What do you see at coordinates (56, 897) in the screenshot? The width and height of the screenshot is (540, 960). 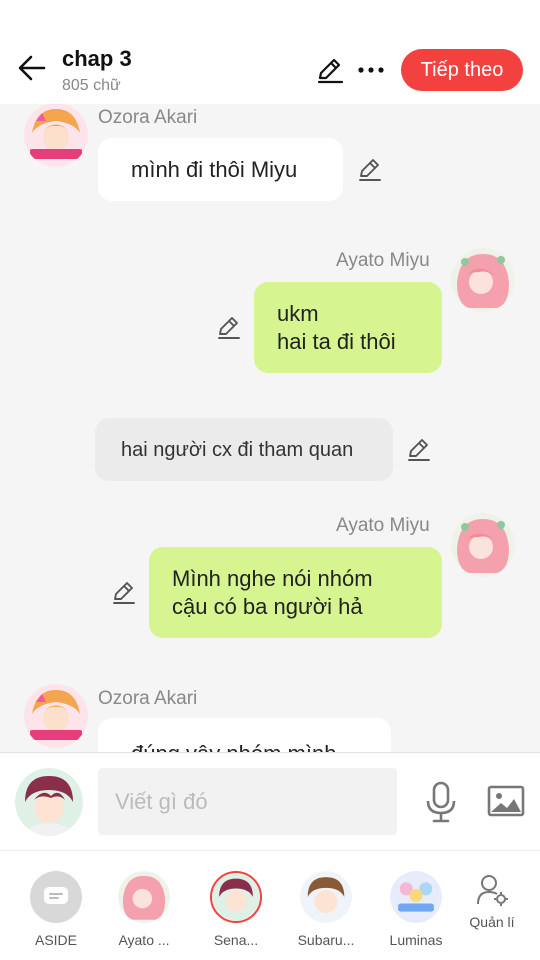 I see `chat-bubble-icon` at bounding box center [56, 897].